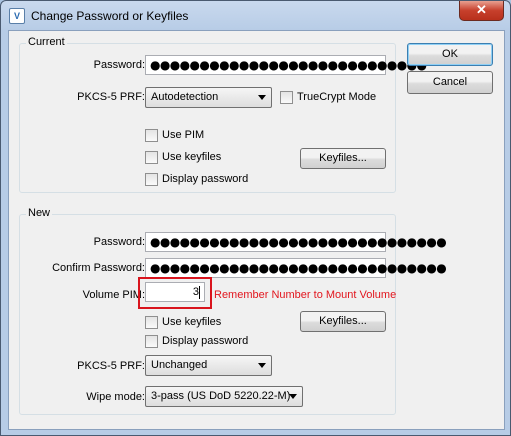  I want to click on truecrypt-mode-checkbox: TrueCrypt Mode, so click(330, 98).